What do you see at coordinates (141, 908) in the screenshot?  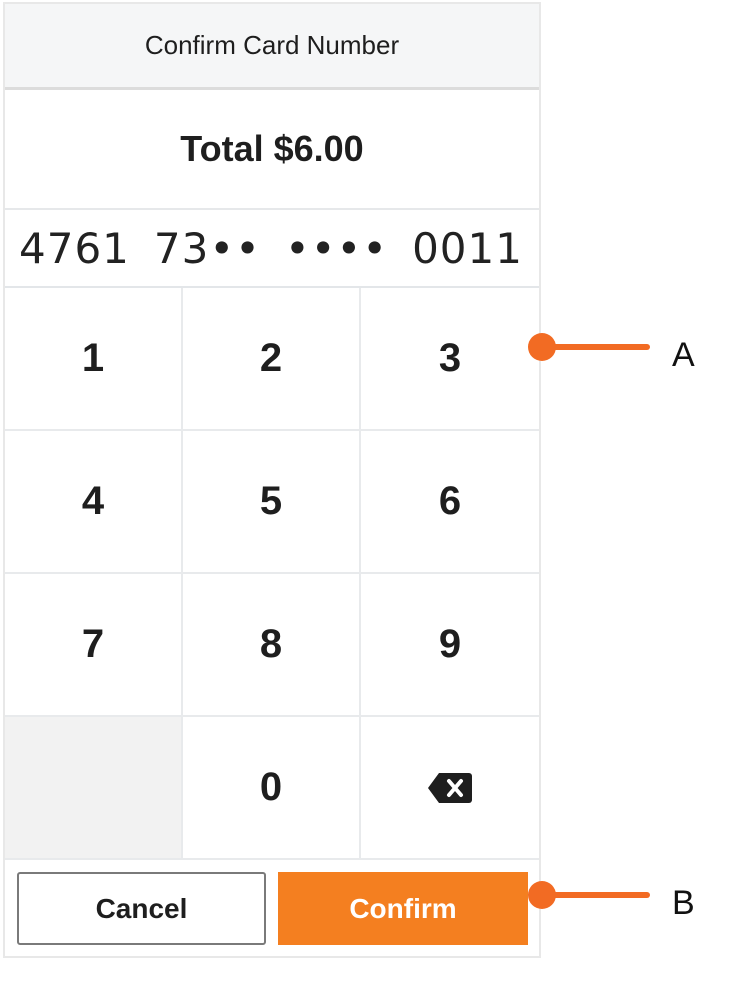 I see `cancel-button: Cancel` at bounding box center [141, 908].